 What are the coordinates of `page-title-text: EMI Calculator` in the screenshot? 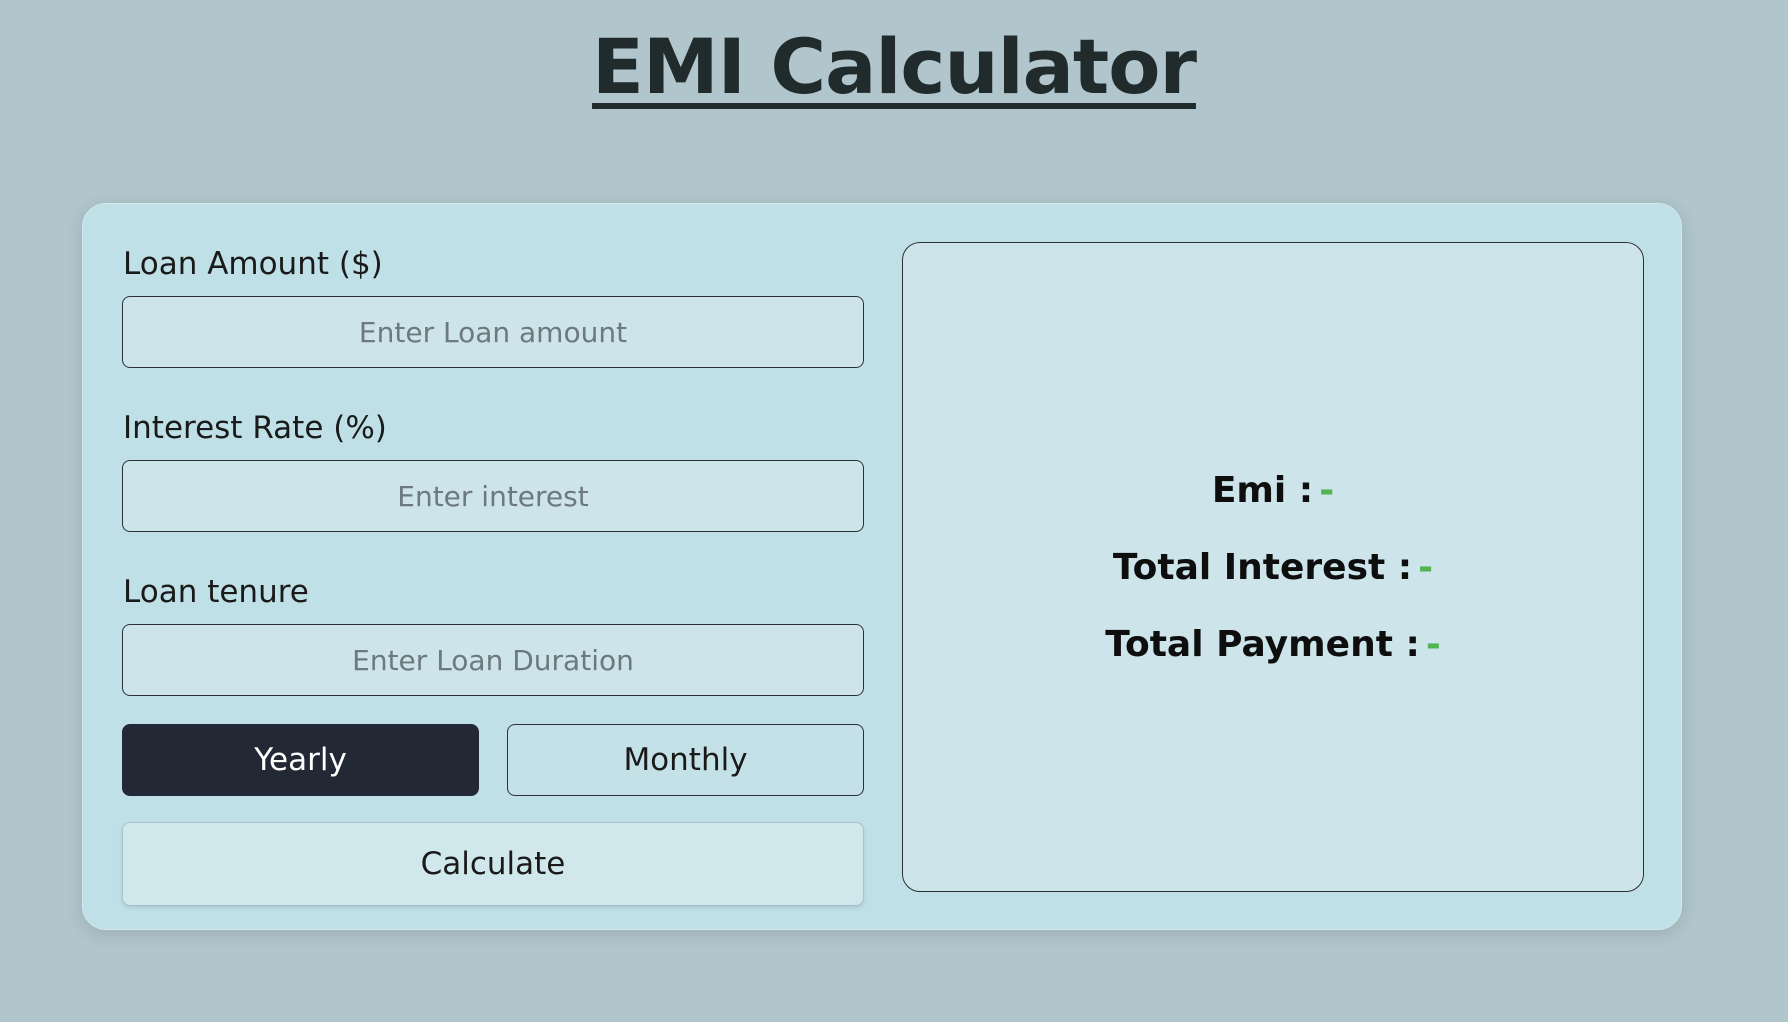 It's located at (894, 66).